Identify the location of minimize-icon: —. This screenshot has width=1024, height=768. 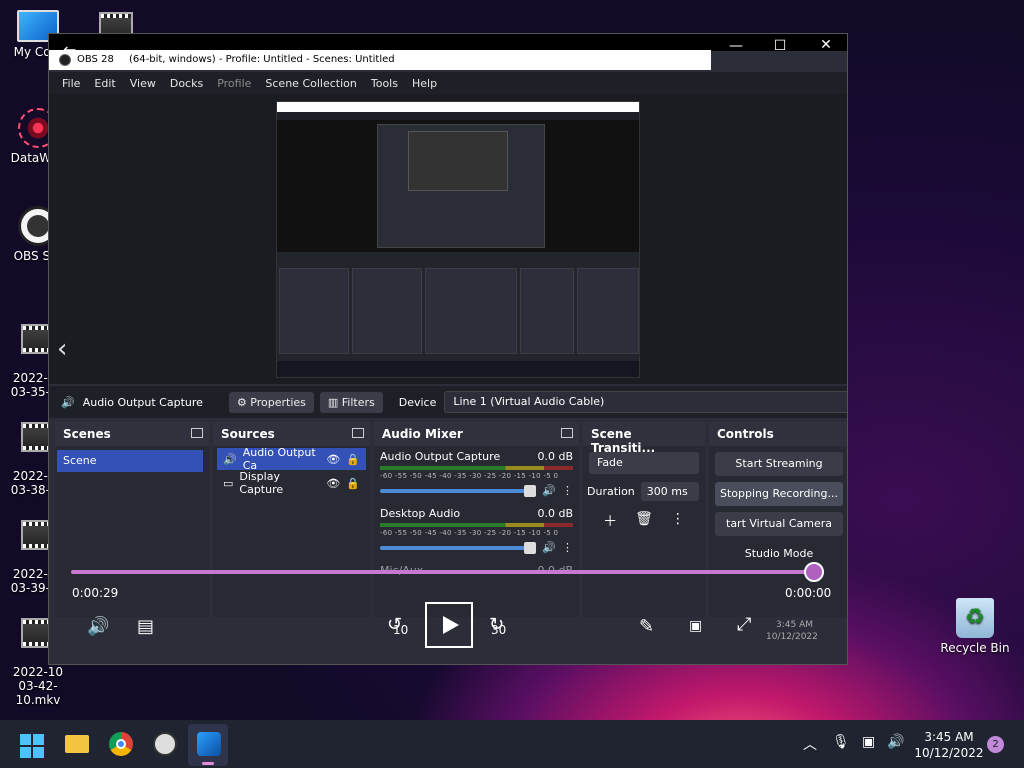
(736, 46).